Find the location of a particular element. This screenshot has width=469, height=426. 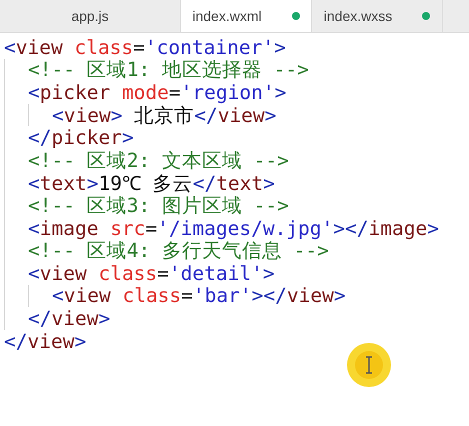

code-line: <view class='bar'></view> is located at coordinates (199, 296).